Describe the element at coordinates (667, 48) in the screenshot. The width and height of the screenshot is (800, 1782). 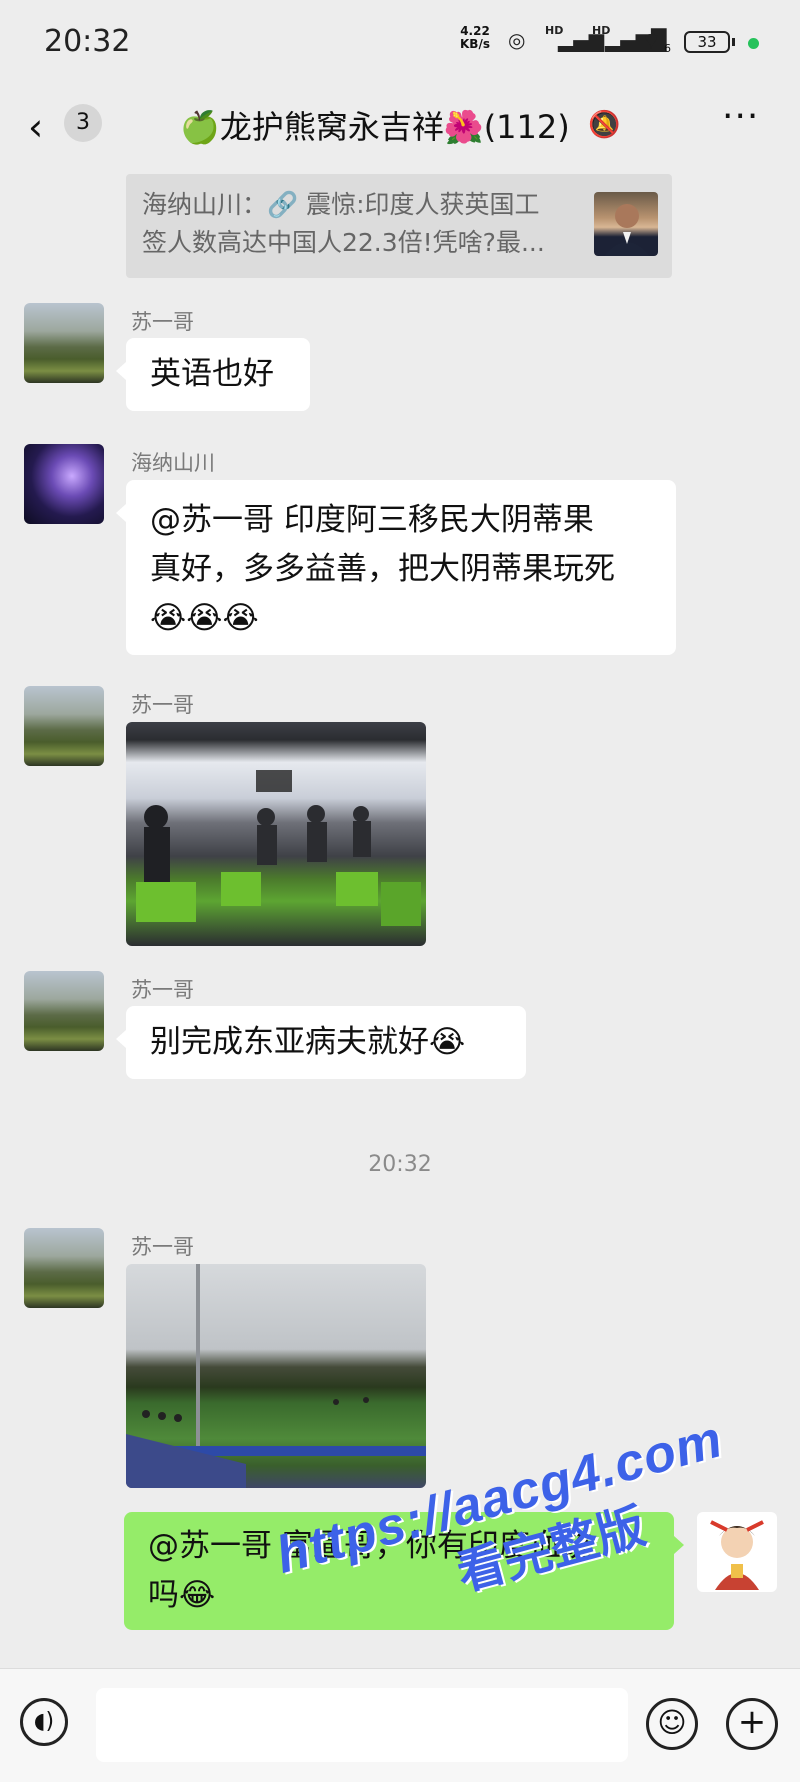
I see `wifi-badge: 6` at that location.